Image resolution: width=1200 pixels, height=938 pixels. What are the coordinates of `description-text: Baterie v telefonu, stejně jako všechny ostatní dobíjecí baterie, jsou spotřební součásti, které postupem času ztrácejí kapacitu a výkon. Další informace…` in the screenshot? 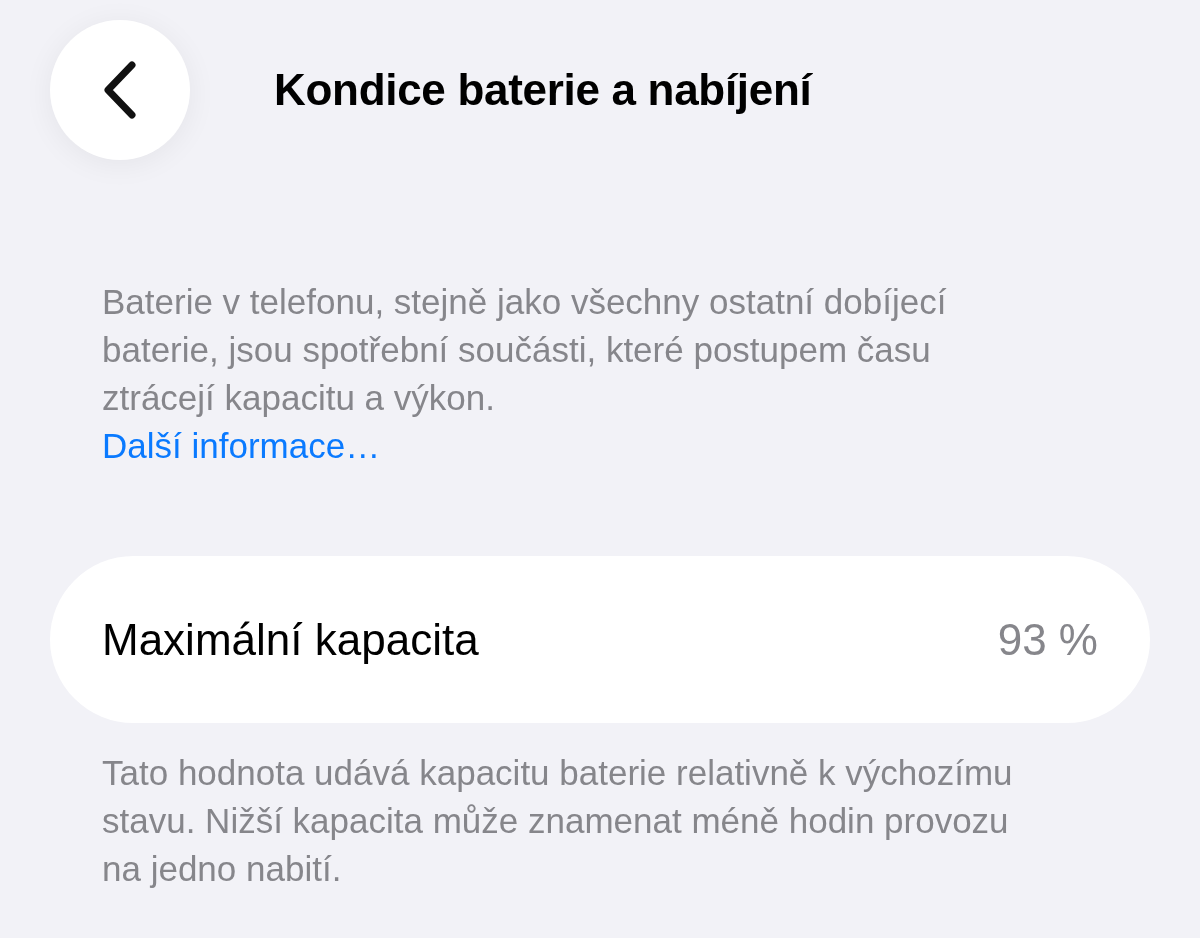 It's located at (524, 374).